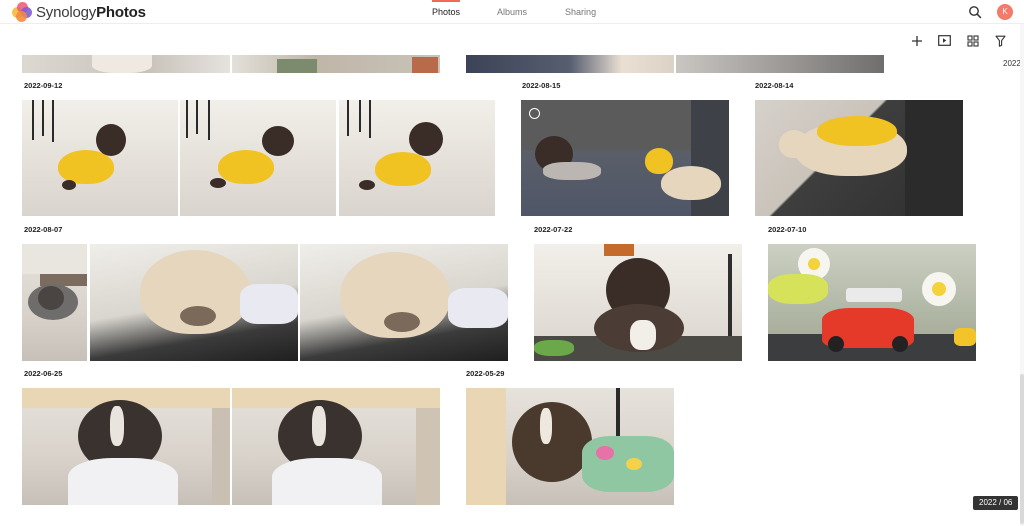 Image resolution: width=1024 pixels, height=526 pixels. What do you see at coordinates (972, 40) in the screenshot?
I see `grid-view-icon` at bounding box center [972, 40].